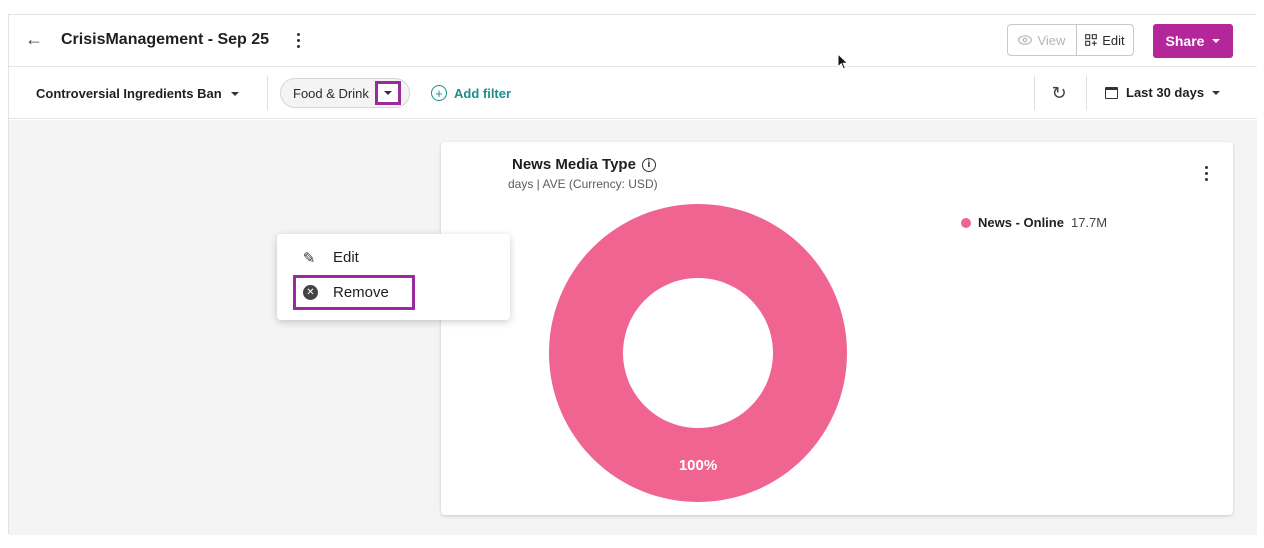  Describe the element at coordinates (843, 61) in the screenshot. I see `mouse-cursor-icon` at that location.